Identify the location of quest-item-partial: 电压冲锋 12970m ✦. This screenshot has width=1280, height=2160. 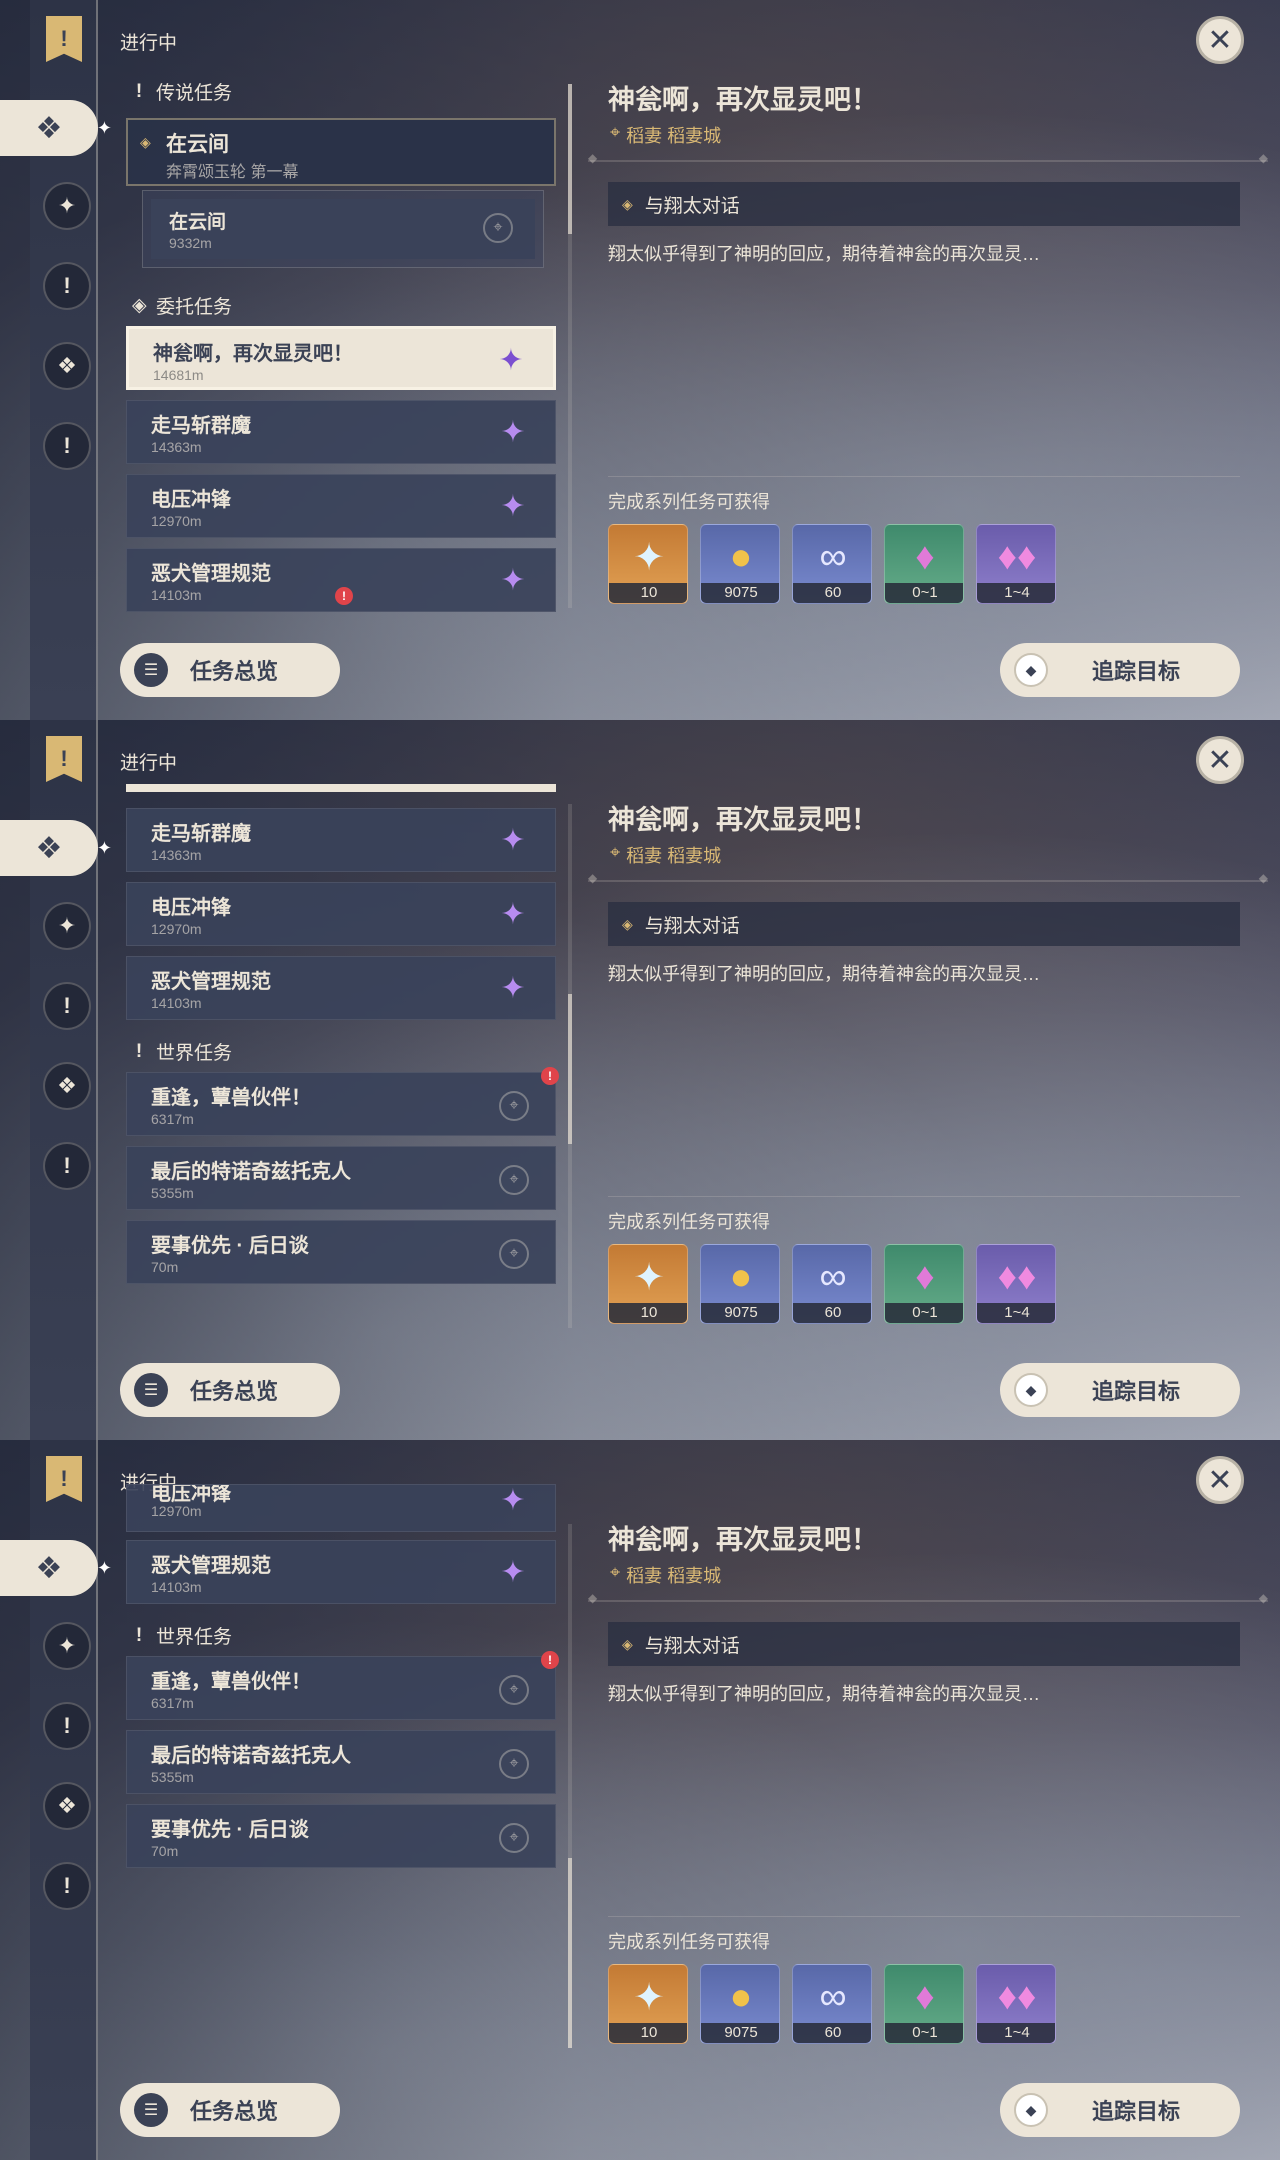
(341, 1508).